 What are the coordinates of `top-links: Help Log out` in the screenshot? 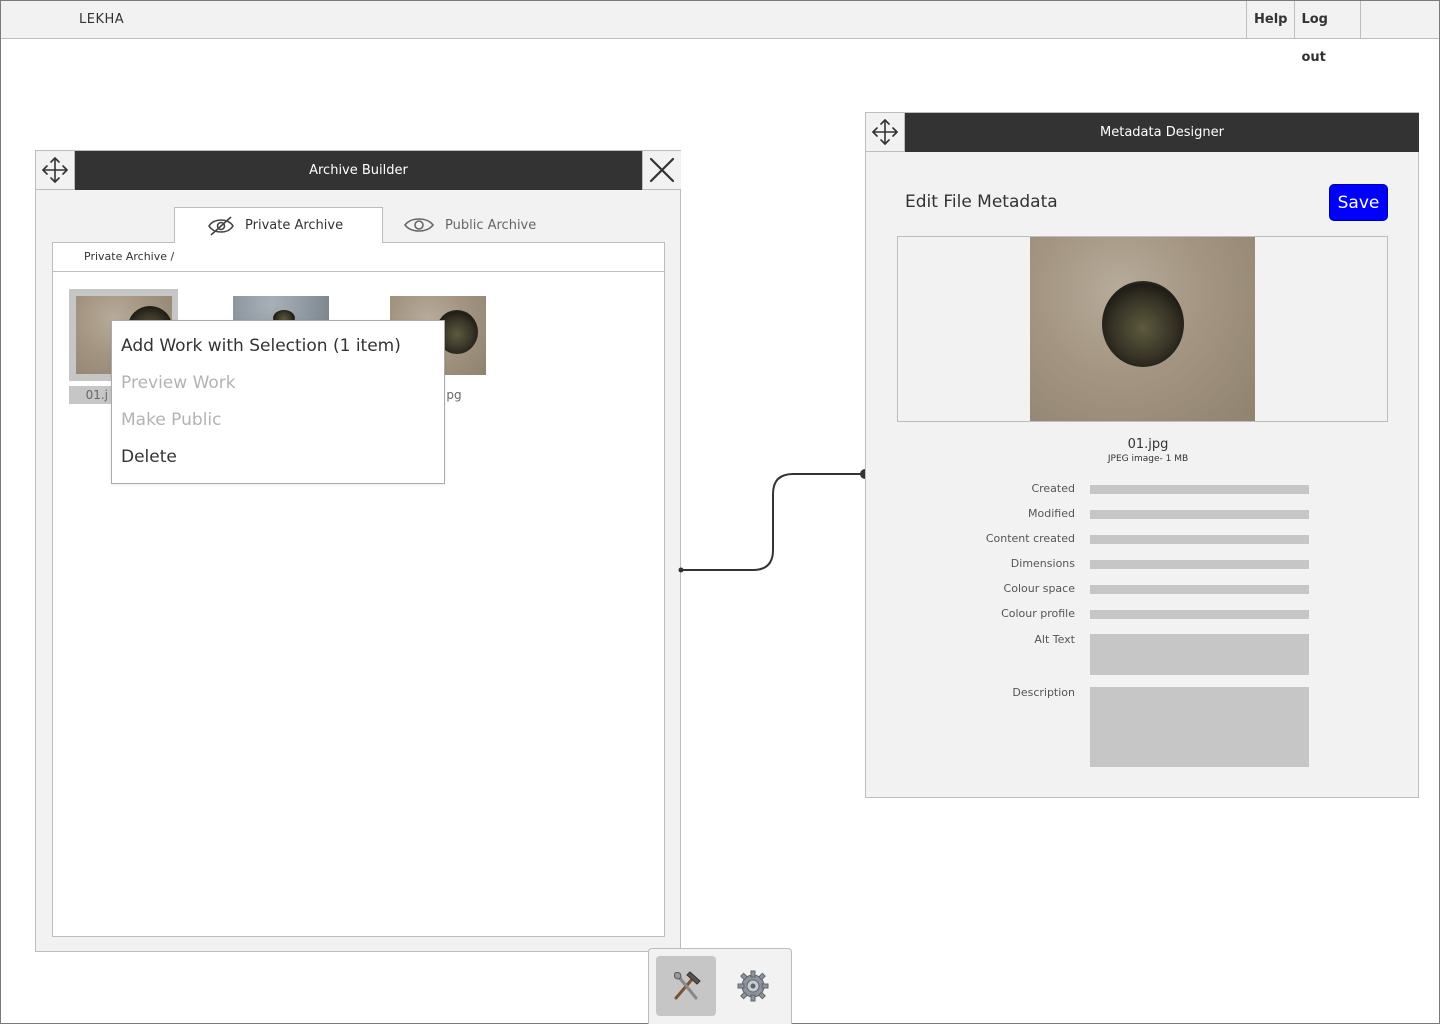 It's located at (1304, 33).